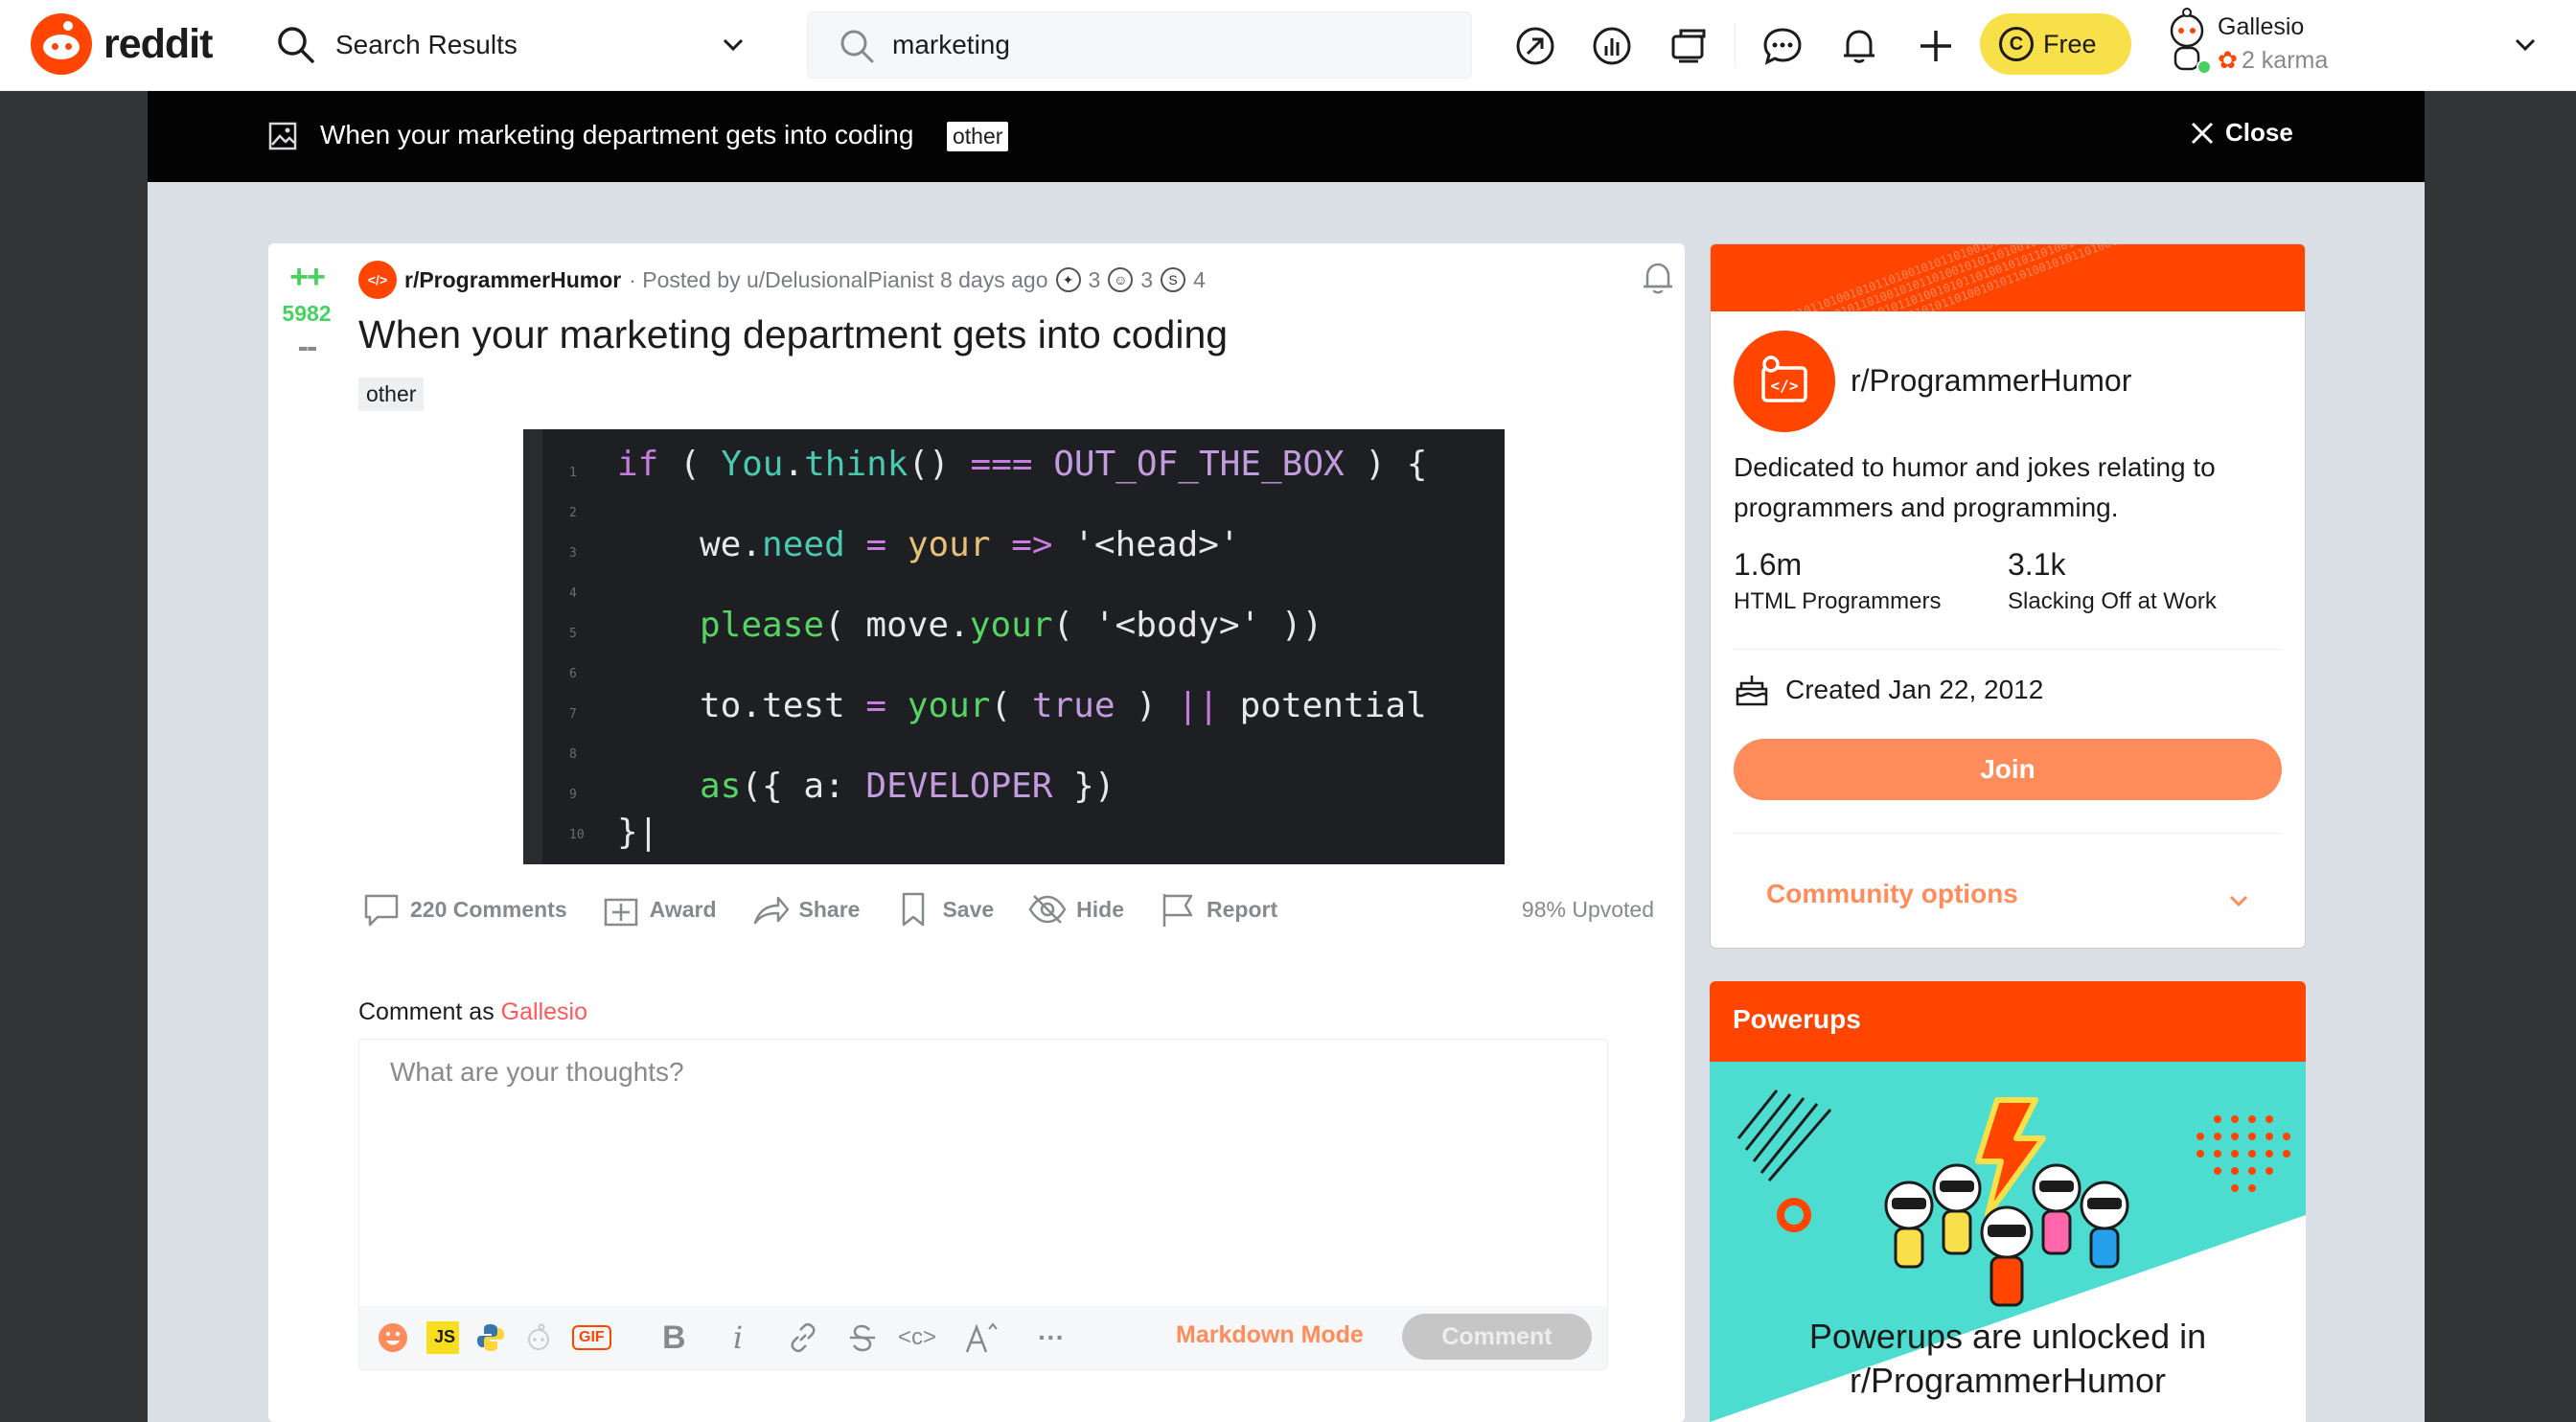 This screenshot has width=2576, height=1422. What do you see at coordinates (2008, 833) in the screenshot?
I see `divider` at bounding box center [2008, 833].